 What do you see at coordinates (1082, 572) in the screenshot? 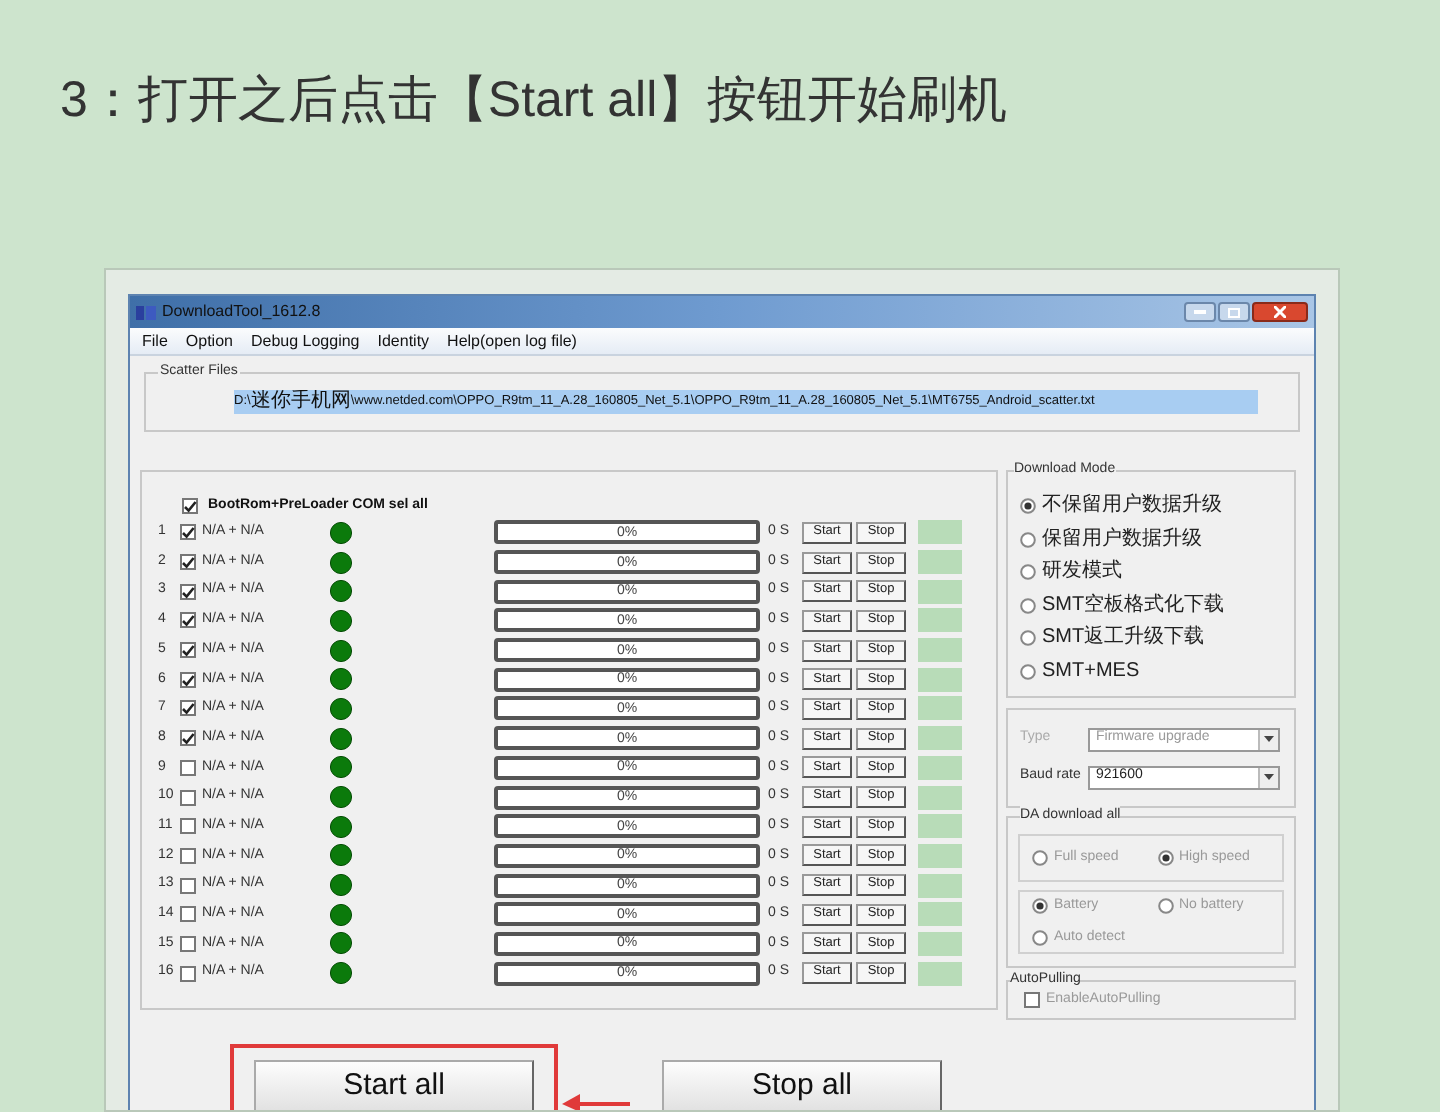
I see `radio-label: 研发模式` at bounding box center [1082, 572].